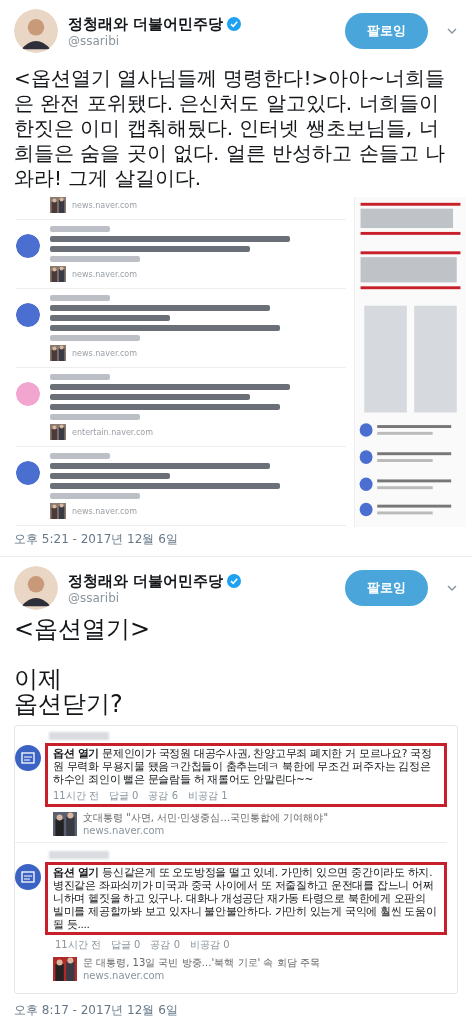 Image resolution: width=472 pixels, height=1024 pixels. Describe the element at coordinates (113, 432) in the screenshot. I see `link-source: entertain.naver.com` at that location.